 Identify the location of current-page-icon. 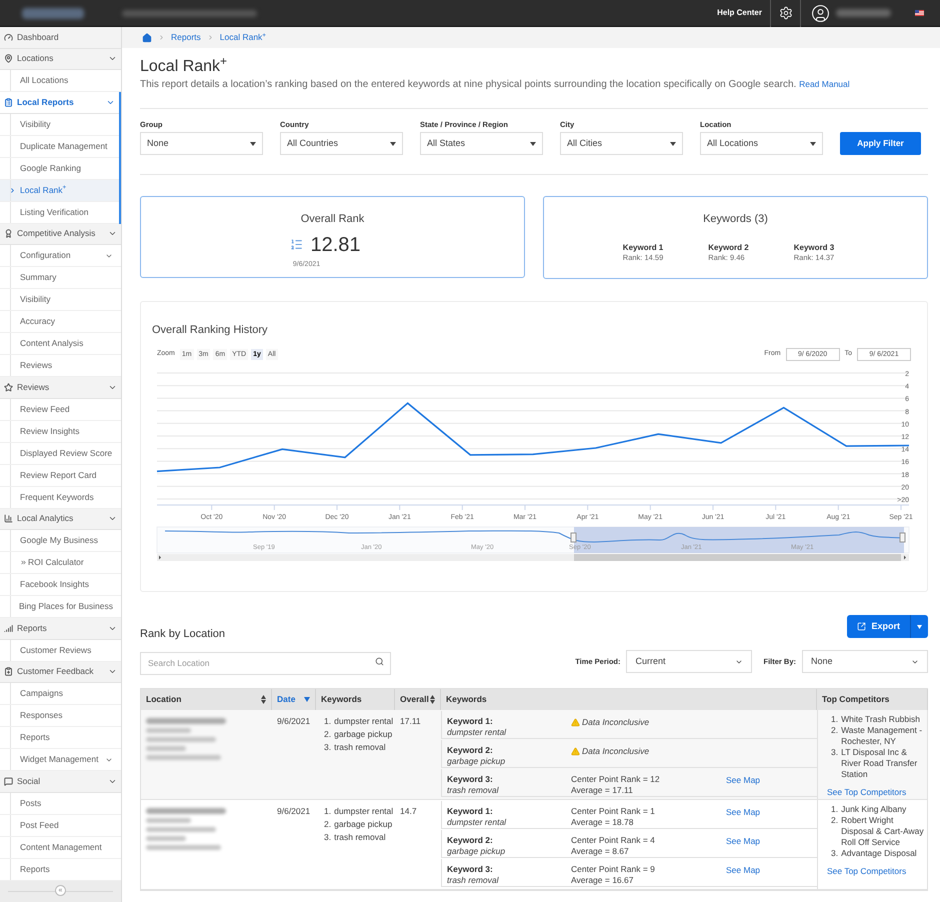
(12, 190).